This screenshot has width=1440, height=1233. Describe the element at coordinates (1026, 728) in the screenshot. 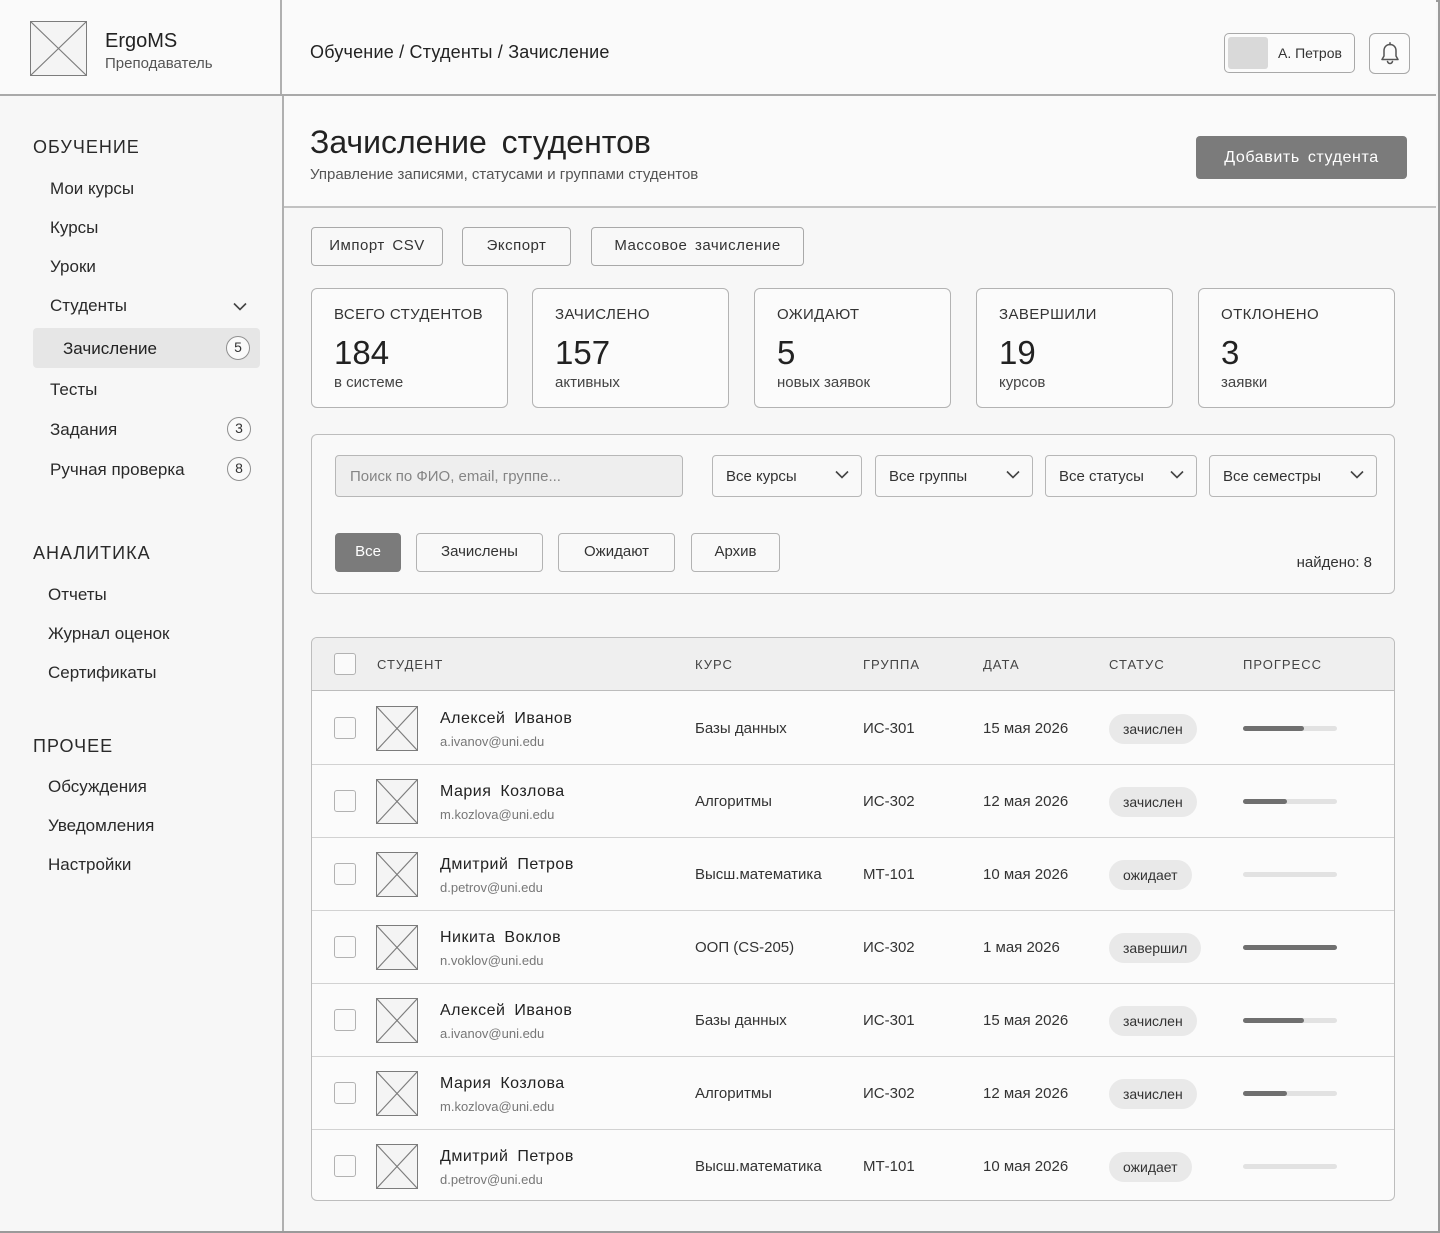

I see `date-cell: 15 мая 2026` at that location.